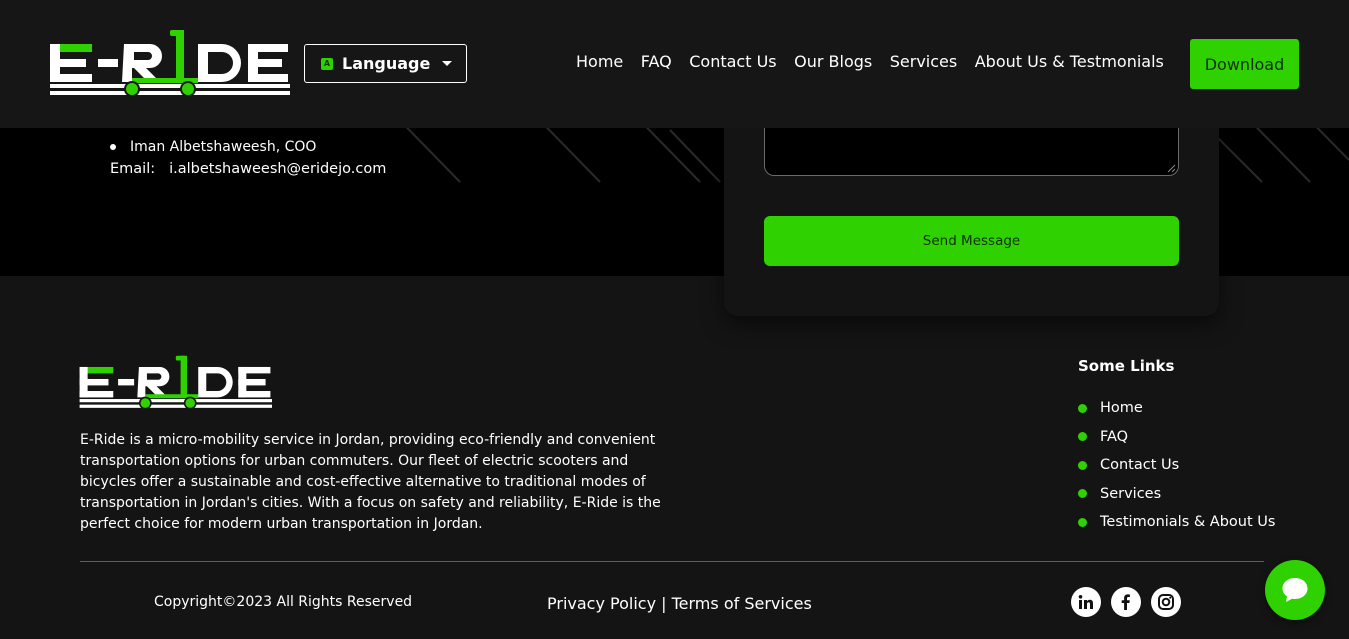  I want to click on footer-eride-logo, so click(175, 383).